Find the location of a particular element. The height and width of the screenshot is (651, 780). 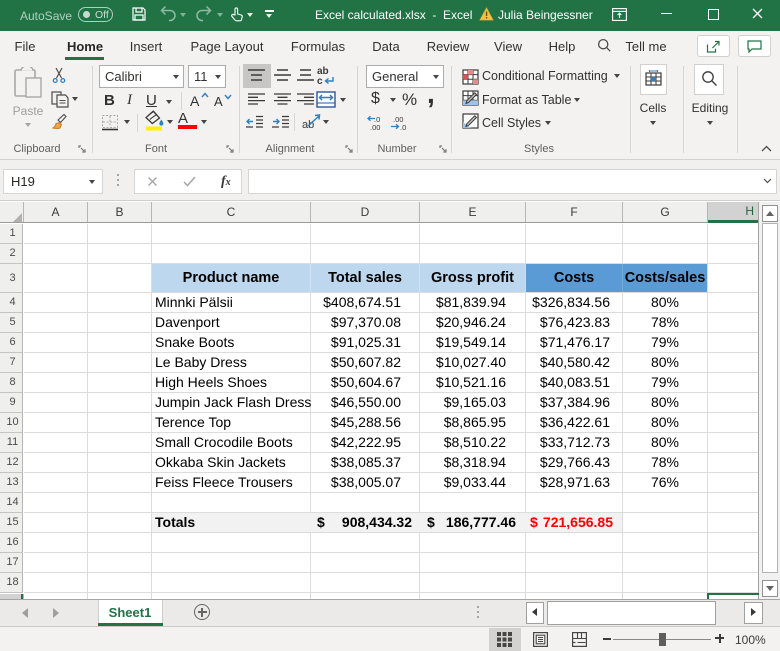

svg-text: .00 is located at coordinates (375, 127).